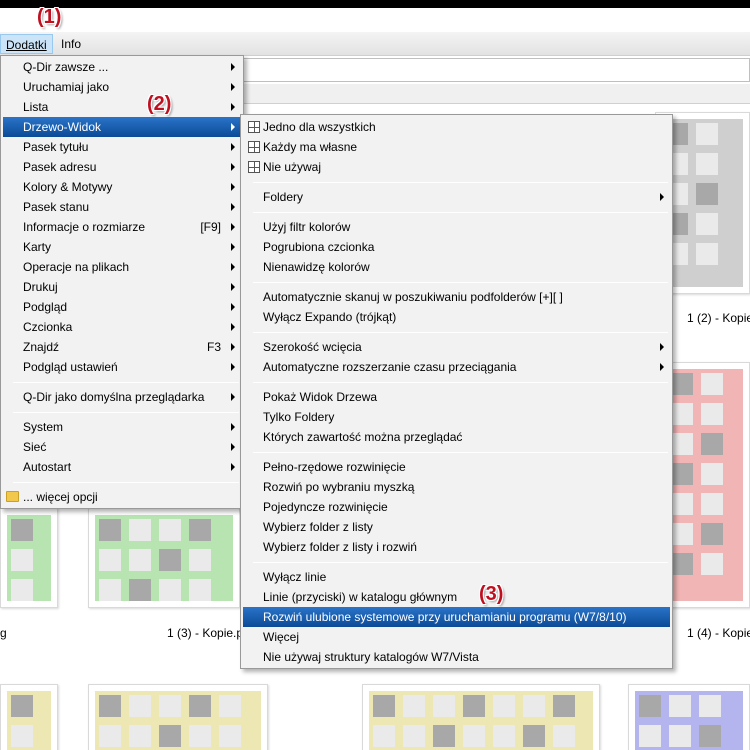  What do you see at coordinates (122, 347) in the screenshot?
I see `menu1-item-znajdz: Znajdź F3` at bounding box center [122, 347].